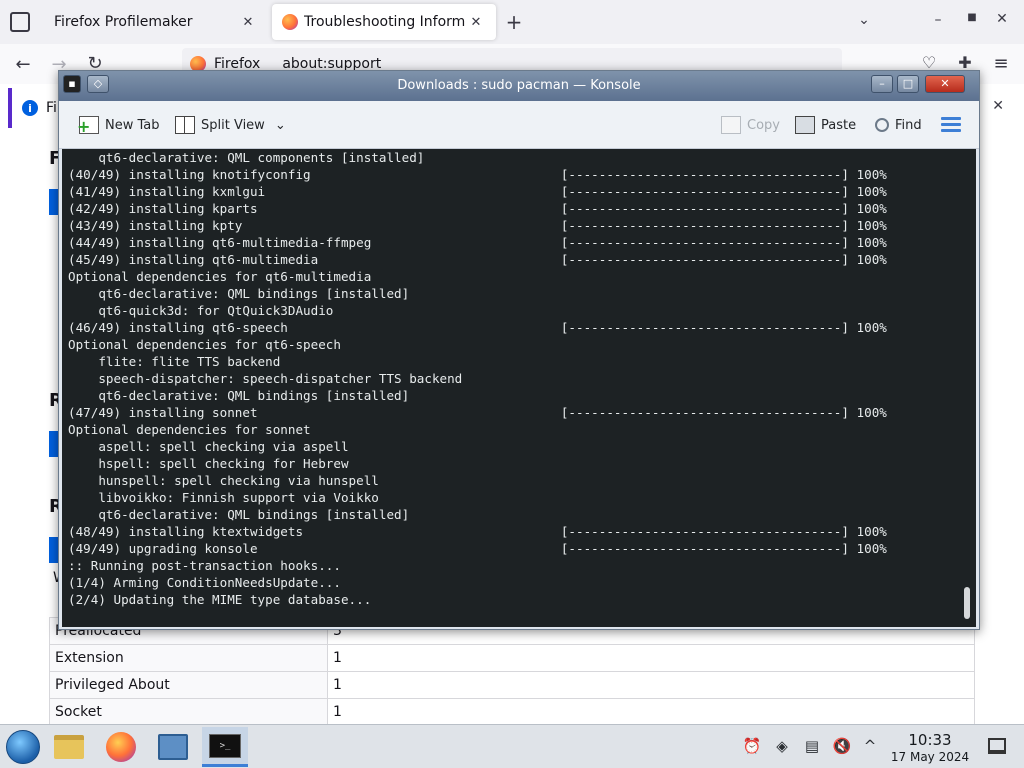 The width and height of the screenshot is (1024, 768). I want to click on search-icon, so click(882, 125).